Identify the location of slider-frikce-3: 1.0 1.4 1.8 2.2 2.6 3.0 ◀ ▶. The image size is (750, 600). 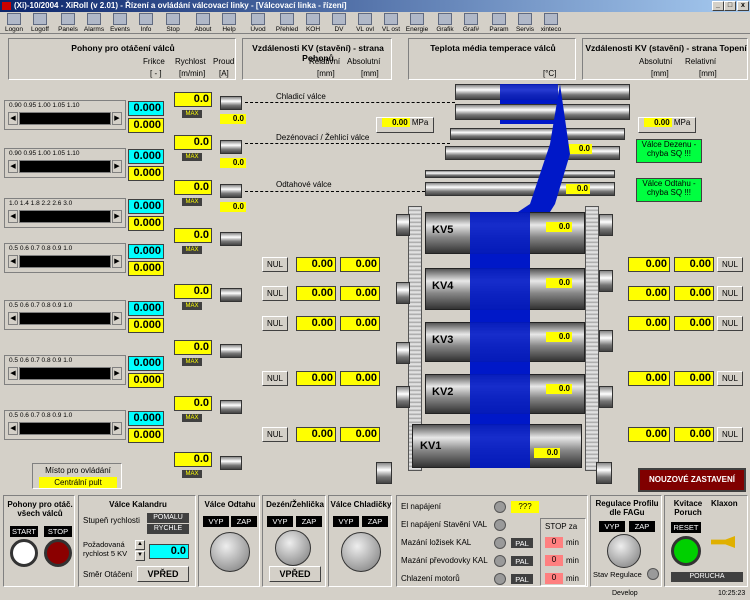
(65, 213).